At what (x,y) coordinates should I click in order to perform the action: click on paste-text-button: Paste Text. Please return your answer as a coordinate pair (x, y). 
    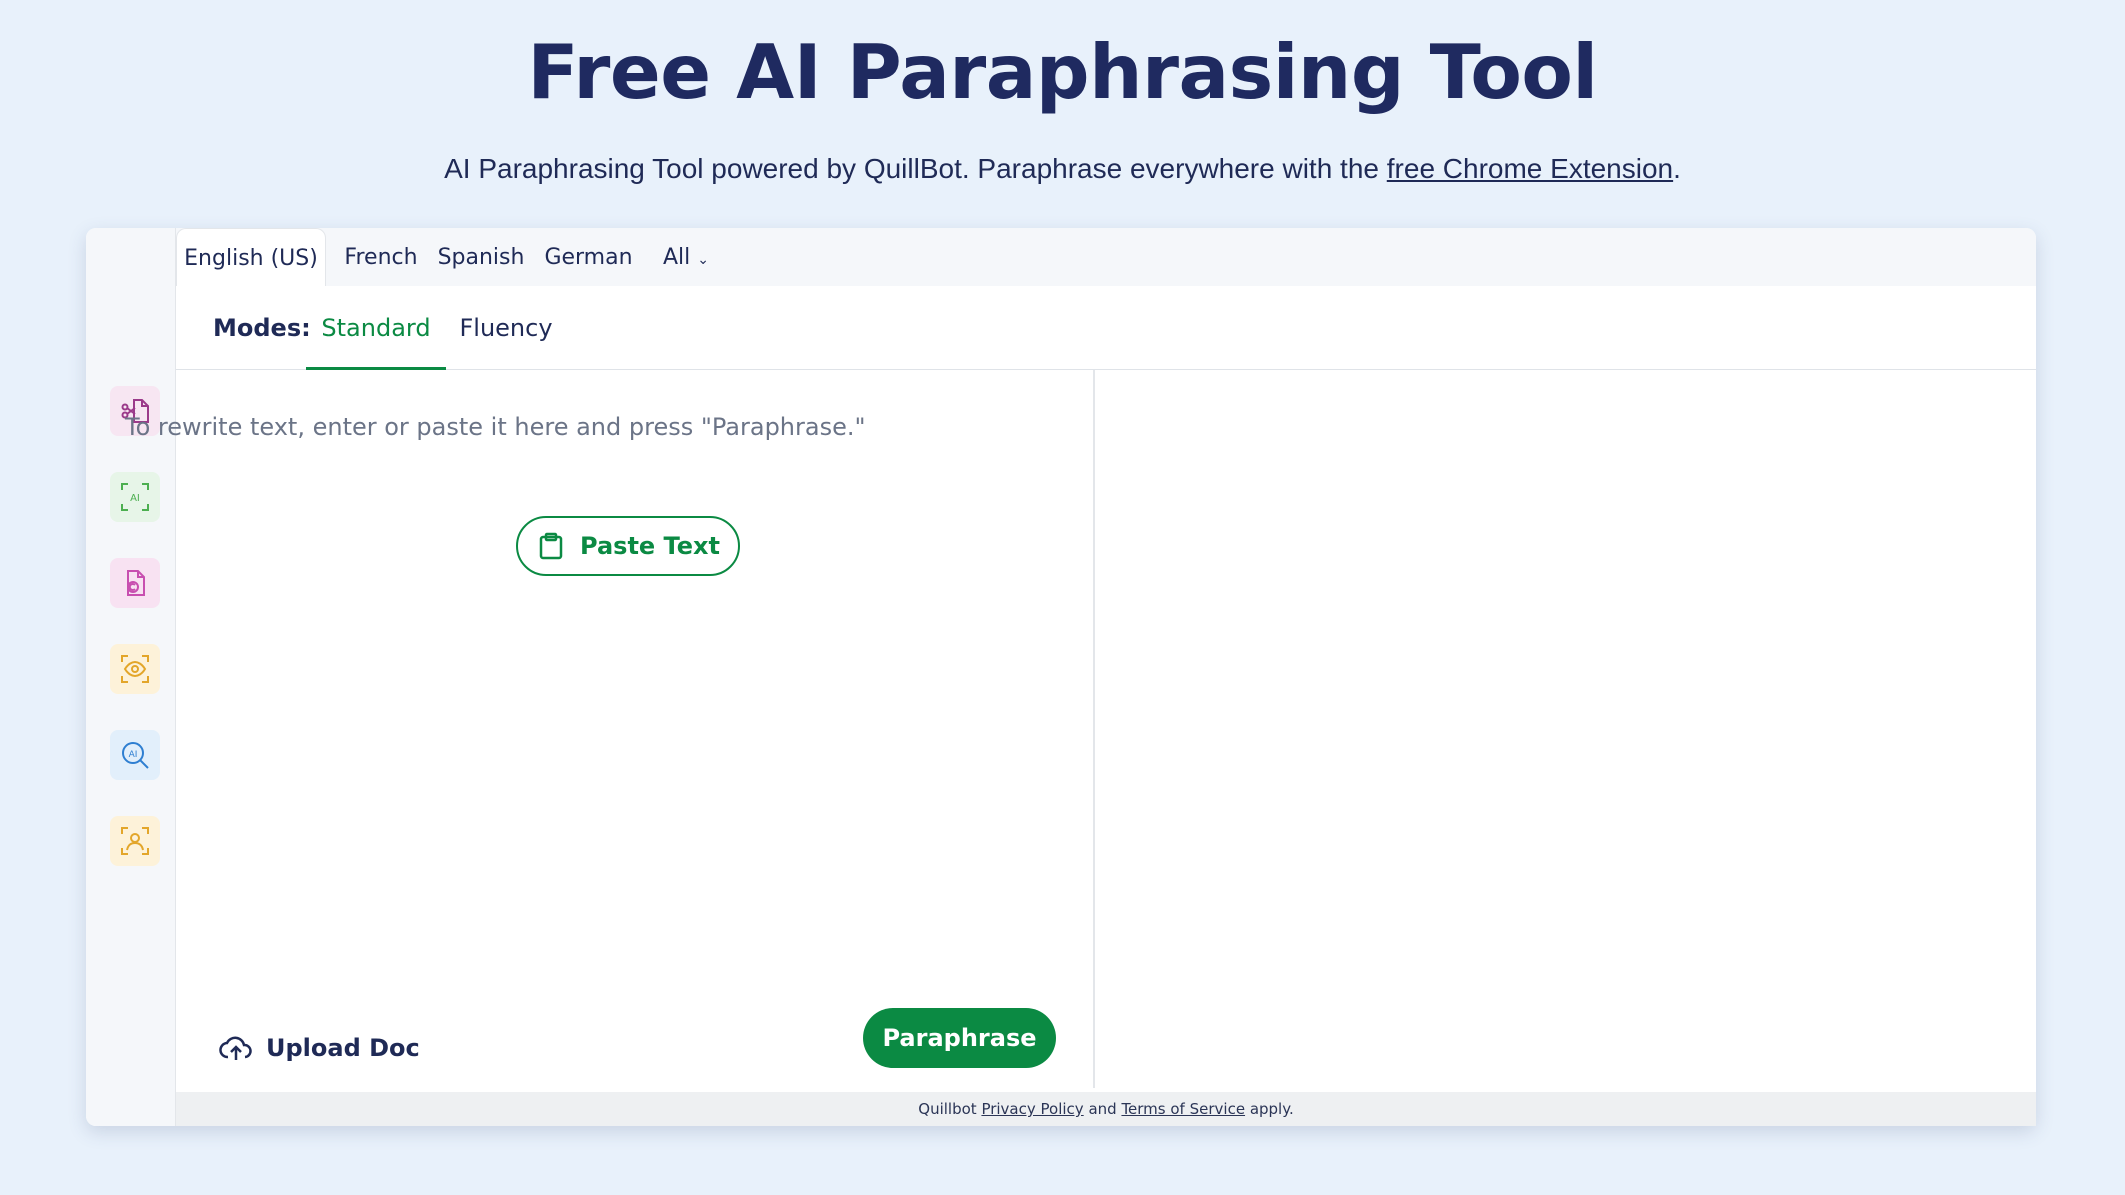
    Looking at the image, I should click on (628, 546).